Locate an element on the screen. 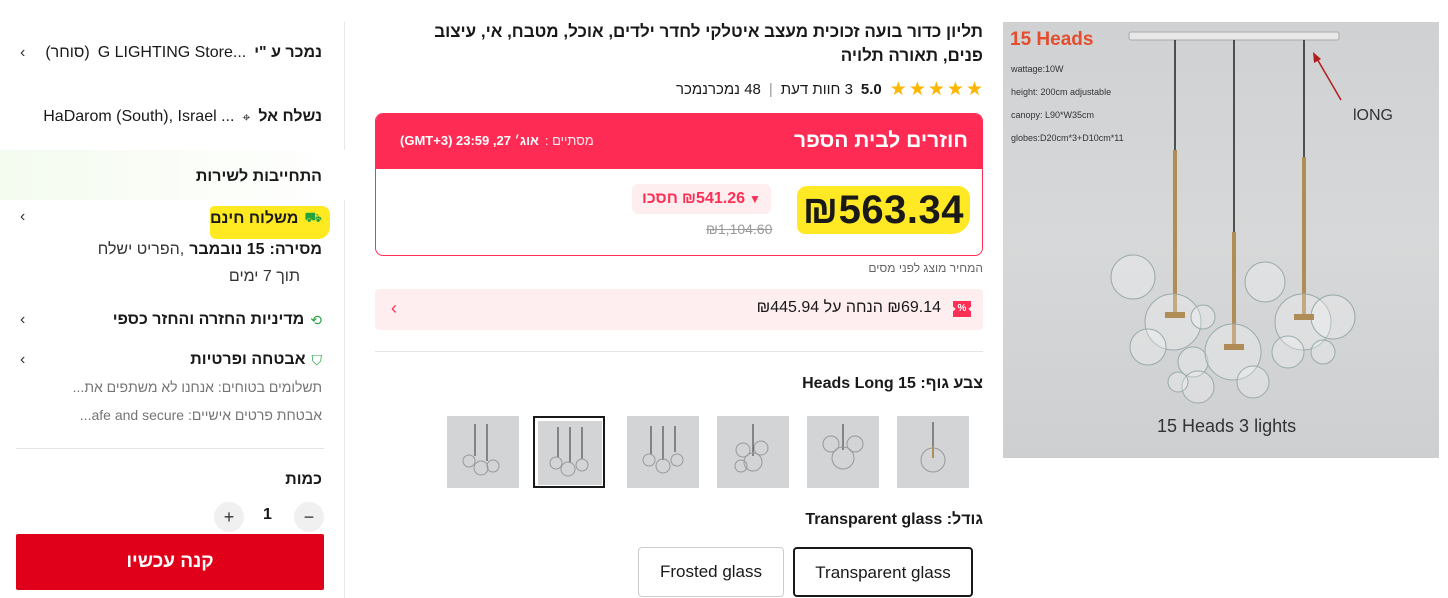 The image size is (1448, 598). rating-score: 5.0 is located at coordinates (871, 89).